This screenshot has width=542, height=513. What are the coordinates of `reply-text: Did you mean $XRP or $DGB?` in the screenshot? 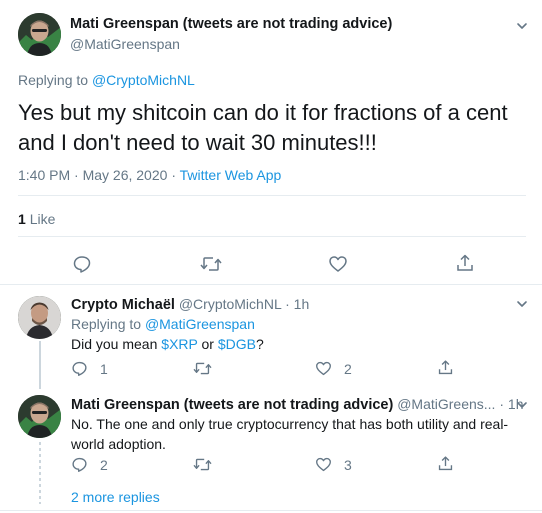 It's located at (167, 344).